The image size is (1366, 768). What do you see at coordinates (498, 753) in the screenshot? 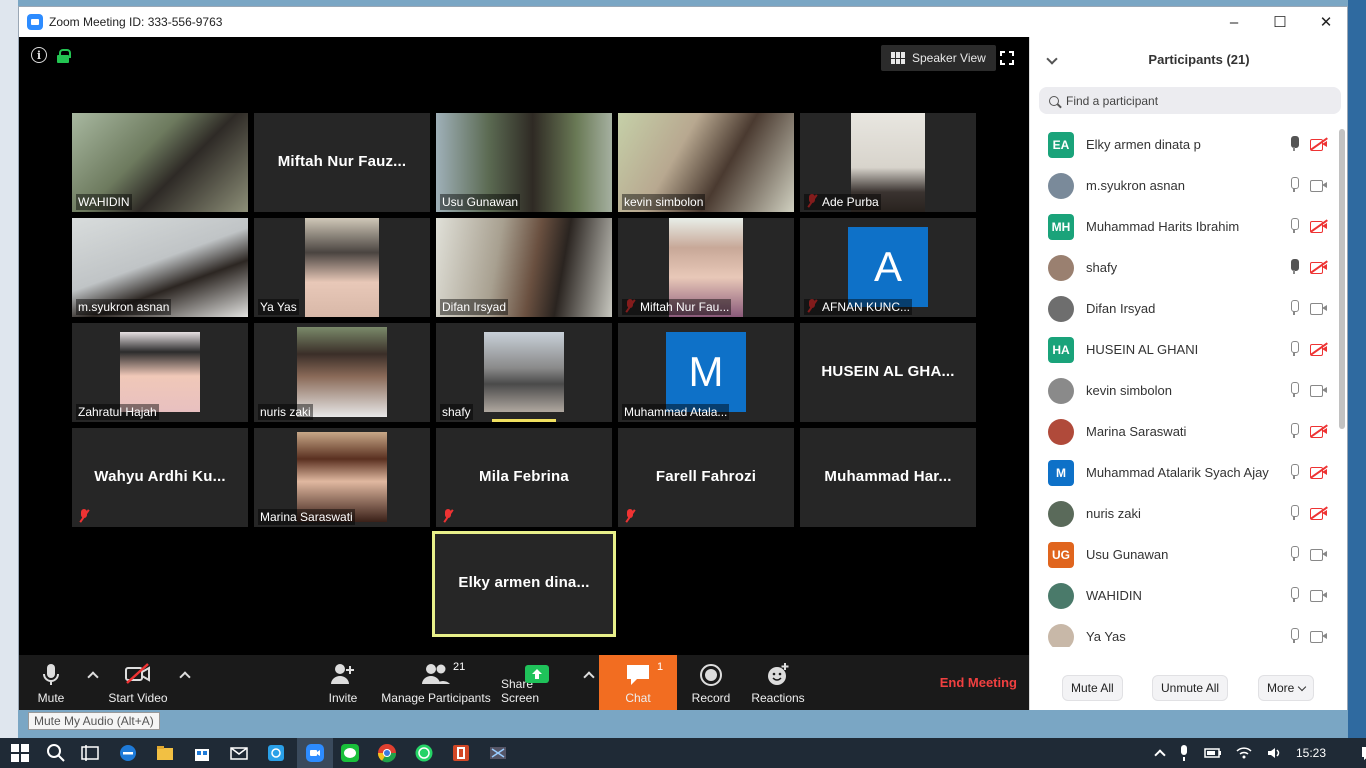
I see `snipping-tool-icon` at bounding box center [498, 753].